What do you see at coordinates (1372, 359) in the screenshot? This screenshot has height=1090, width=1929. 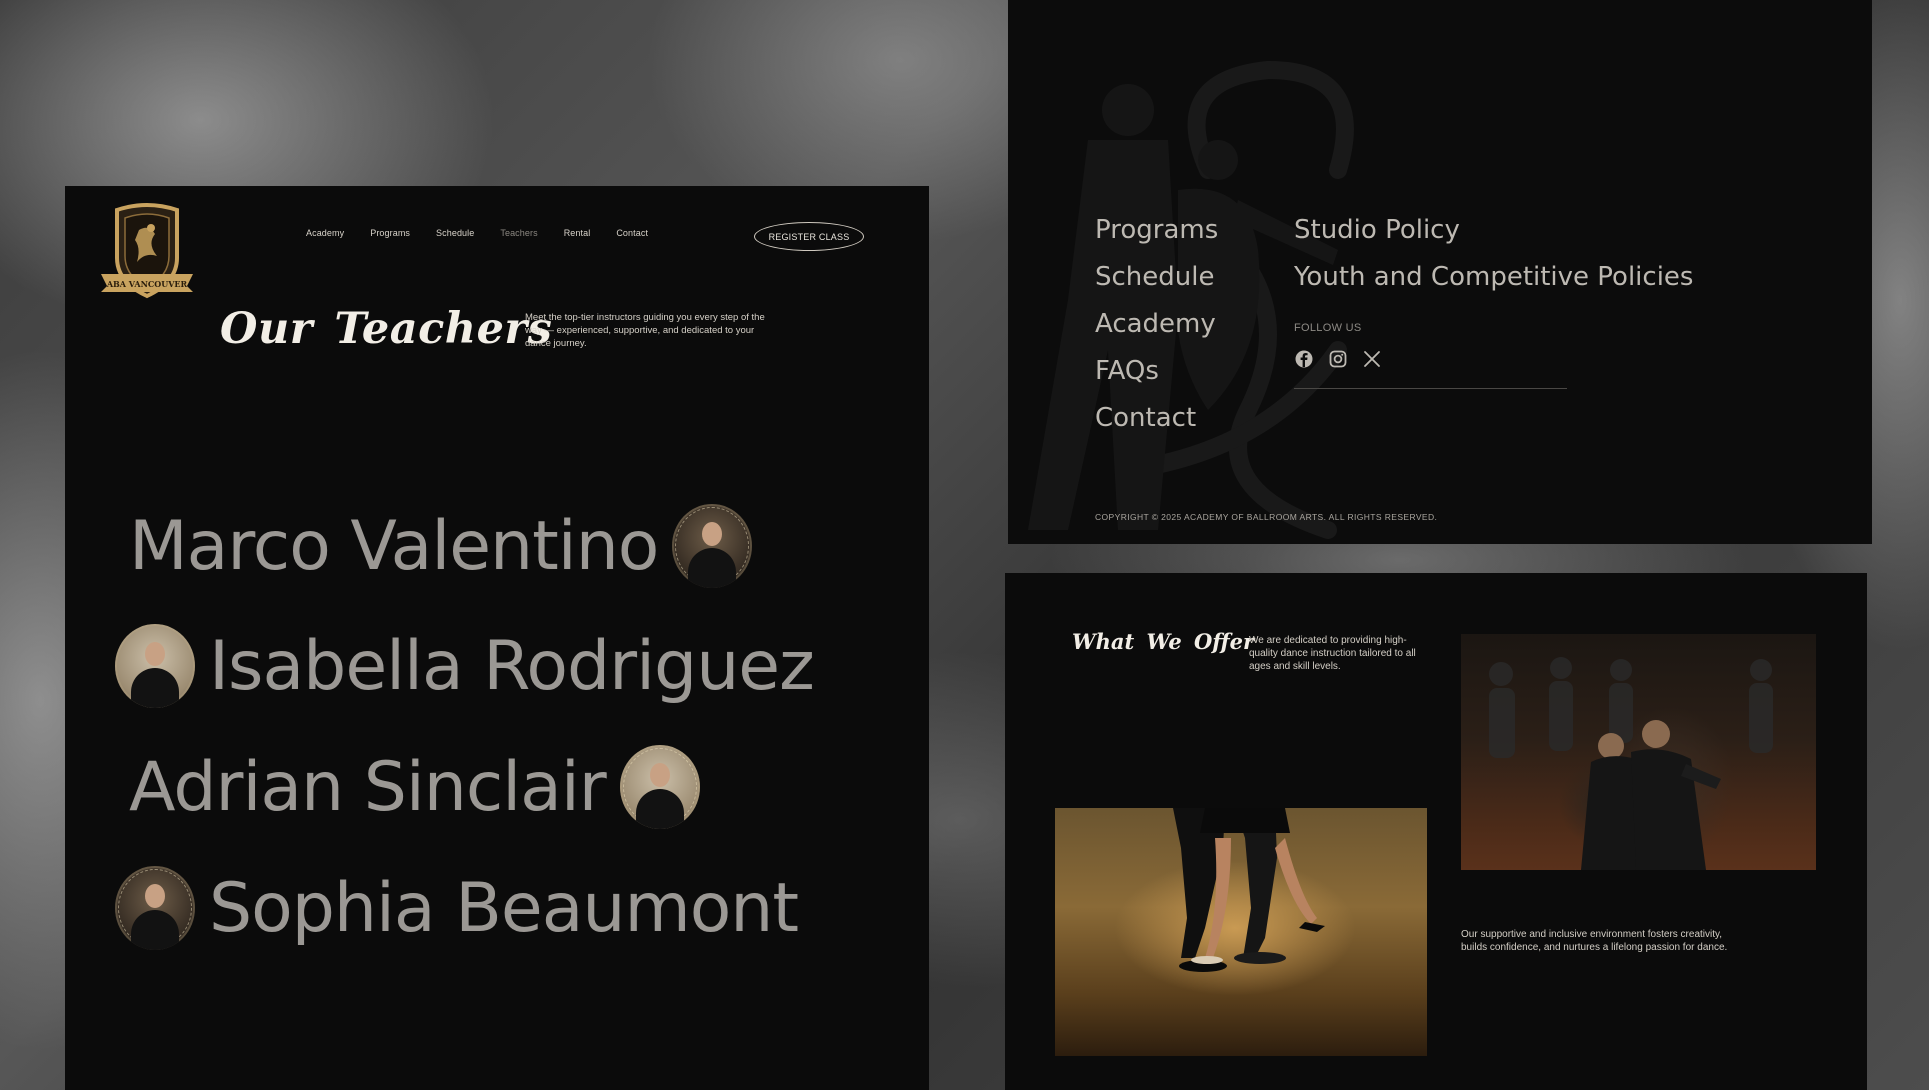 I see `x-icon` at bounding box center [1372, 359].